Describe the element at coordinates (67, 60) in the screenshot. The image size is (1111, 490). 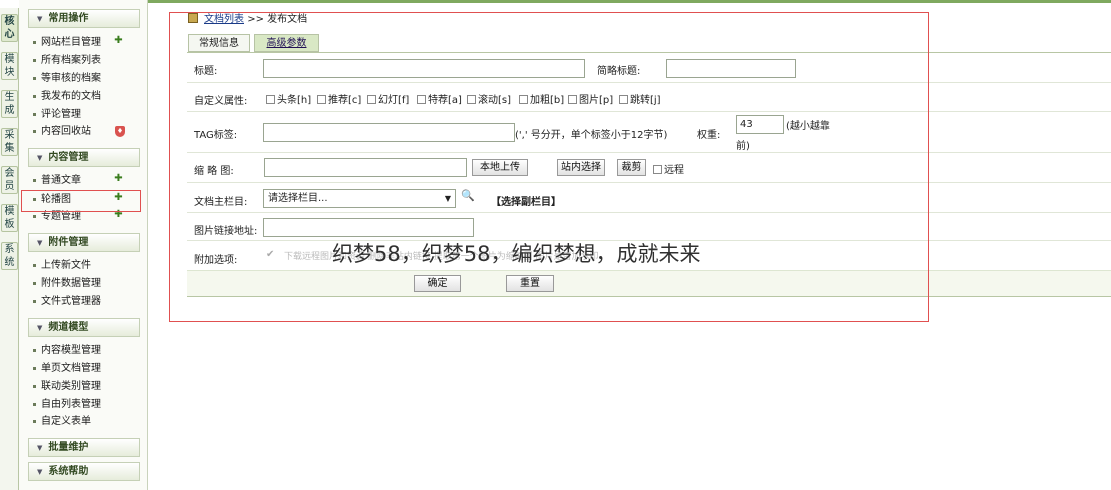
I see `sidebar-item-all-archives: 所有档案列表` at that location.